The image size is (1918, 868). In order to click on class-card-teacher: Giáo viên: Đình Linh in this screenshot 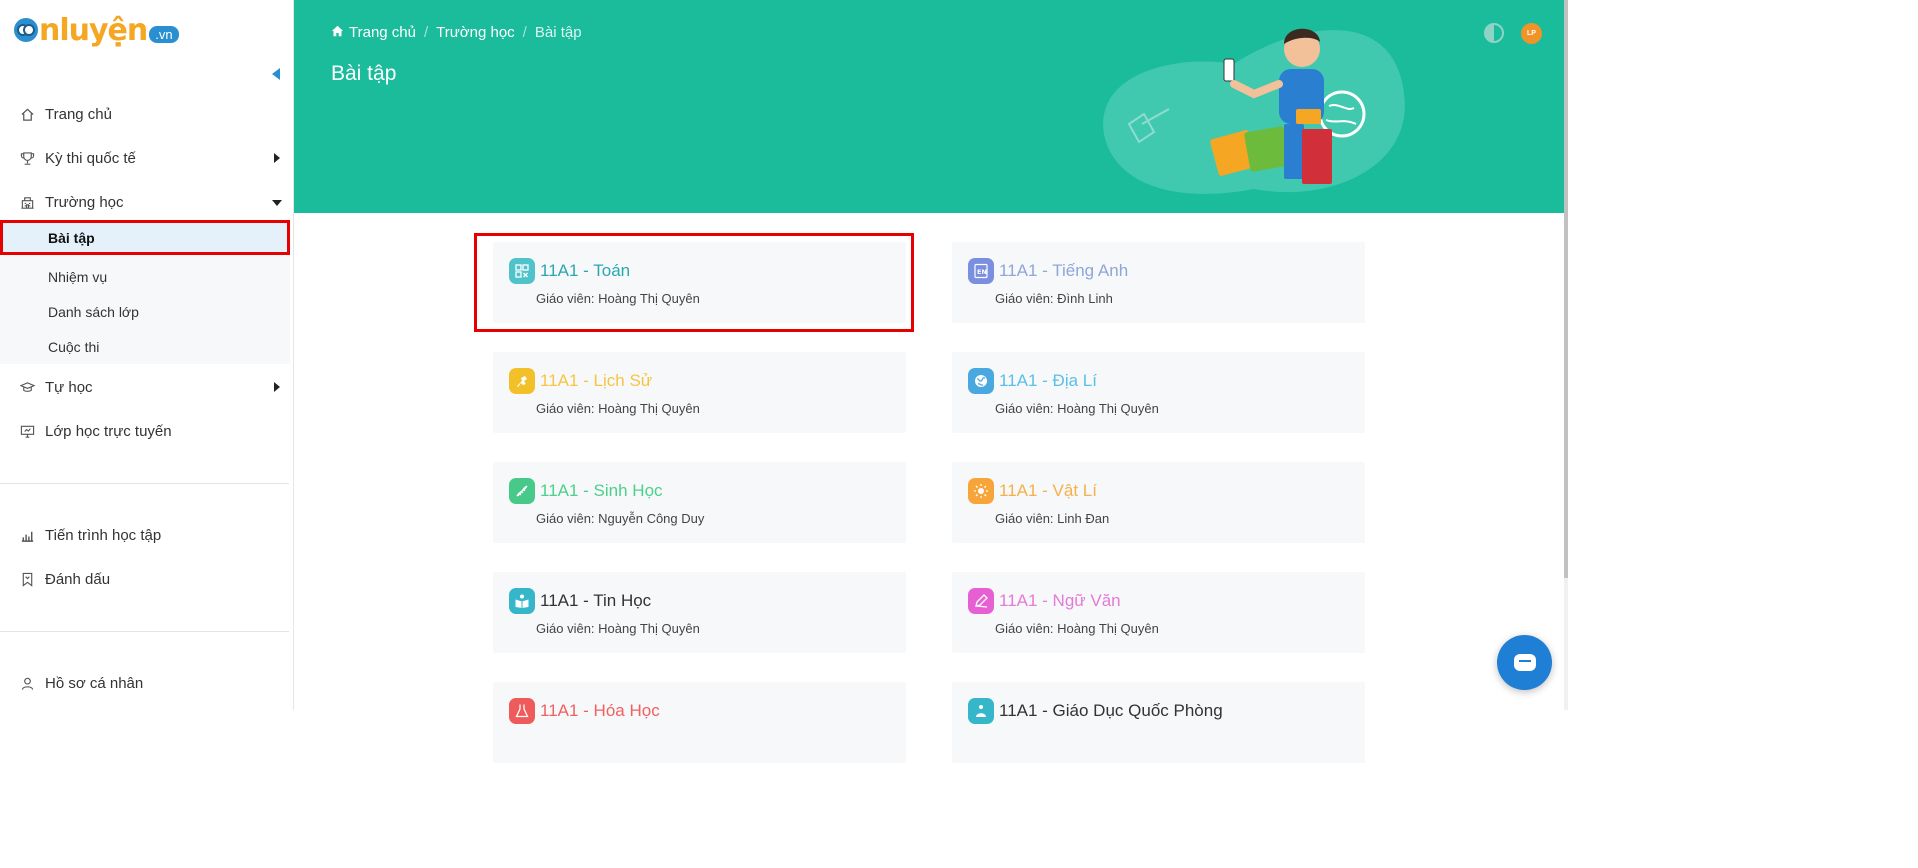, I will do `click(1054, 298)`.